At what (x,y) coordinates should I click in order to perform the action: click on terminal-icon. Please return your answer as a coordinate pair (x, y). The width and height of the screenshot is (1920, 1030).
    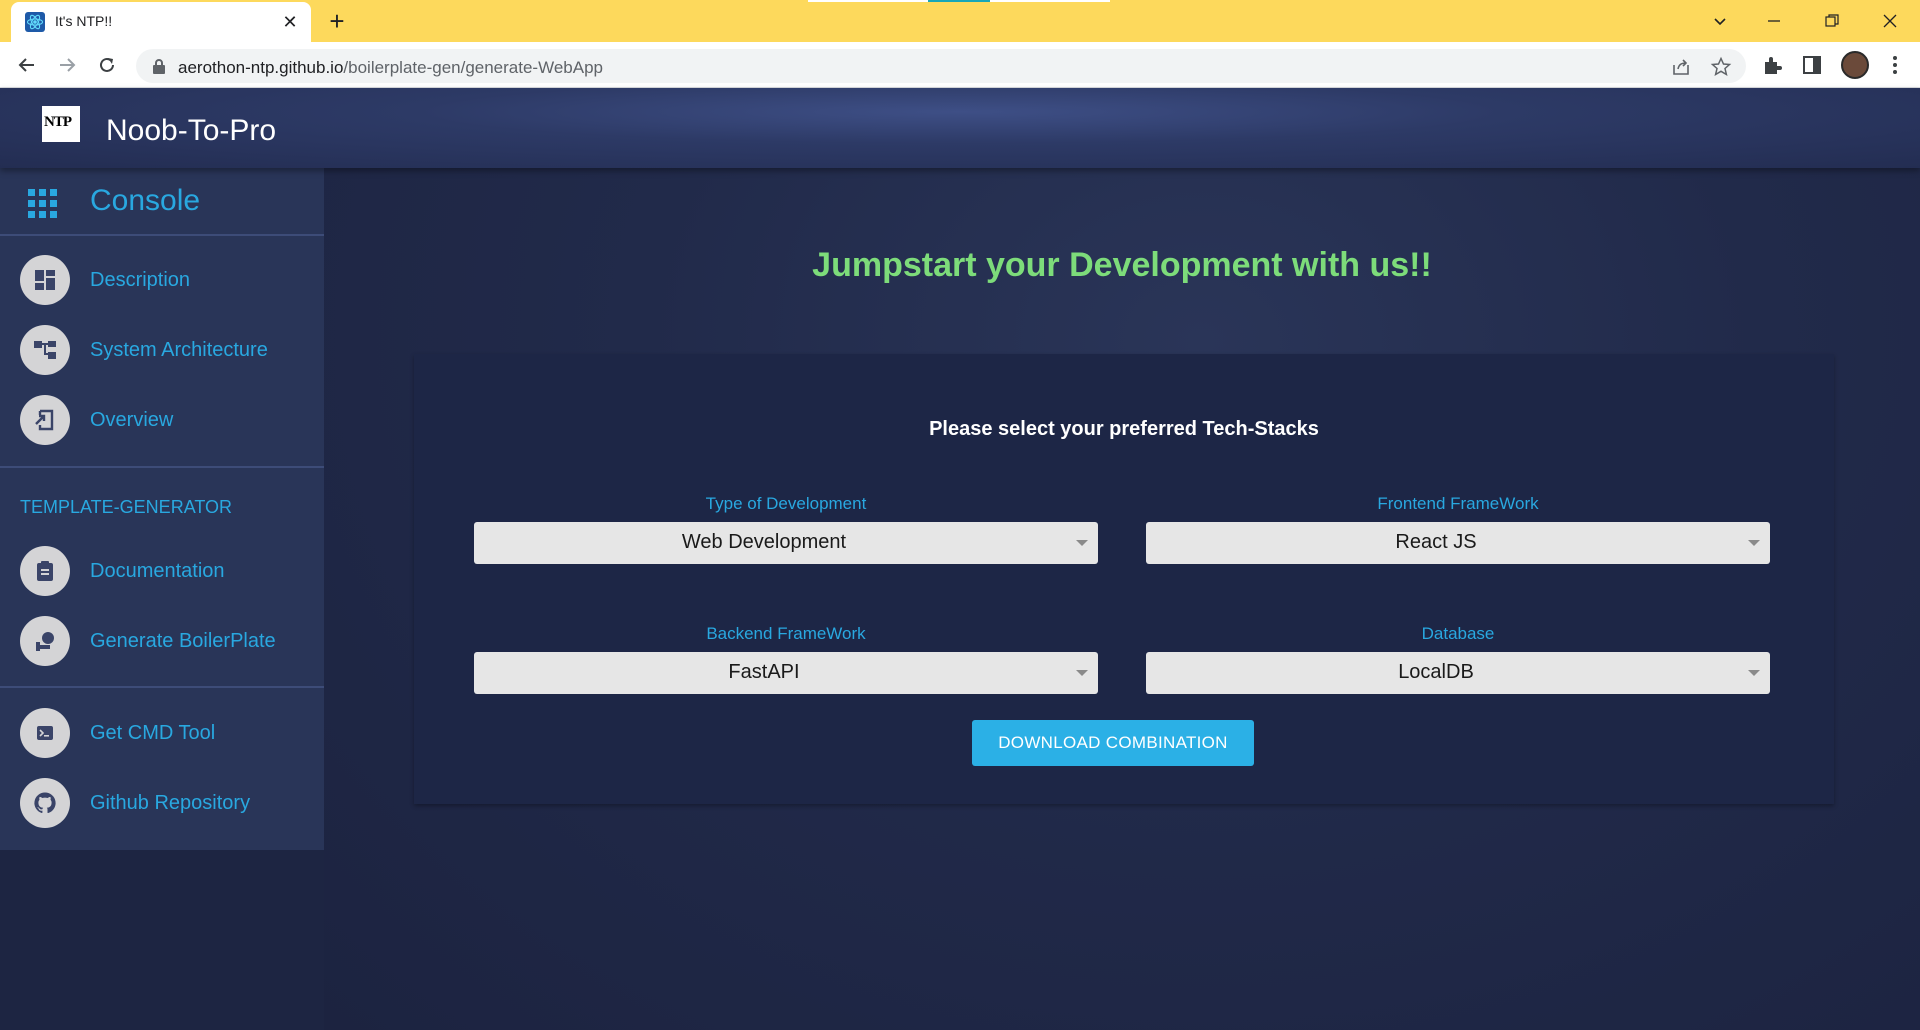
    Looking at the image, I should click on (45, 733).